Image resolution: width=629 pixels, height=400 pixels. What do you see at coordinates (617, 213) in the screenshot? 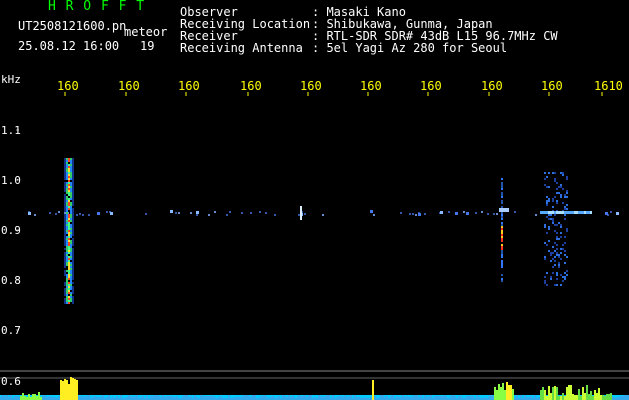
I see `blip` at bounding box center [617, 213].